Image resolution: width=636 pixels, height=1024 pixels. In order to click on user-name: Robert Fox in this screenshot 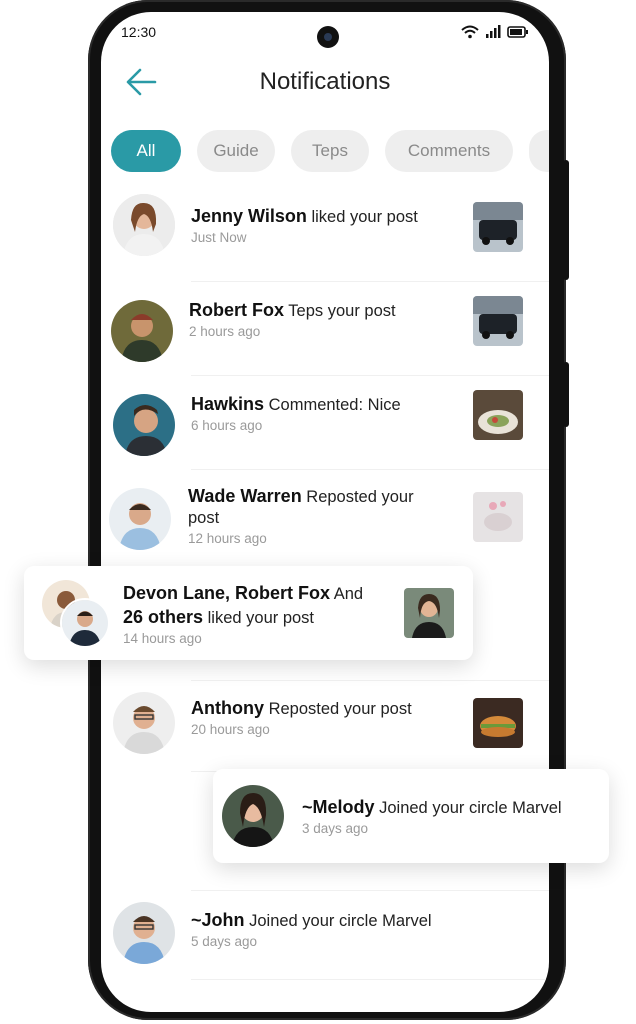, I will do `click(237, 310)`.